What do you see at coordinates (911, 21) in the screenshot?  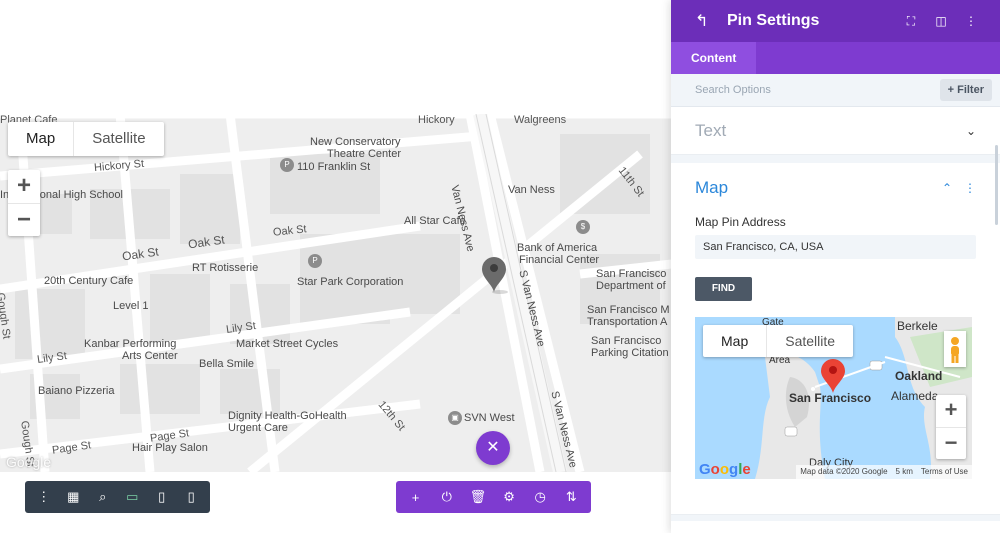 I see `expand-icon: ⛶` at bounding box center [911, 21].